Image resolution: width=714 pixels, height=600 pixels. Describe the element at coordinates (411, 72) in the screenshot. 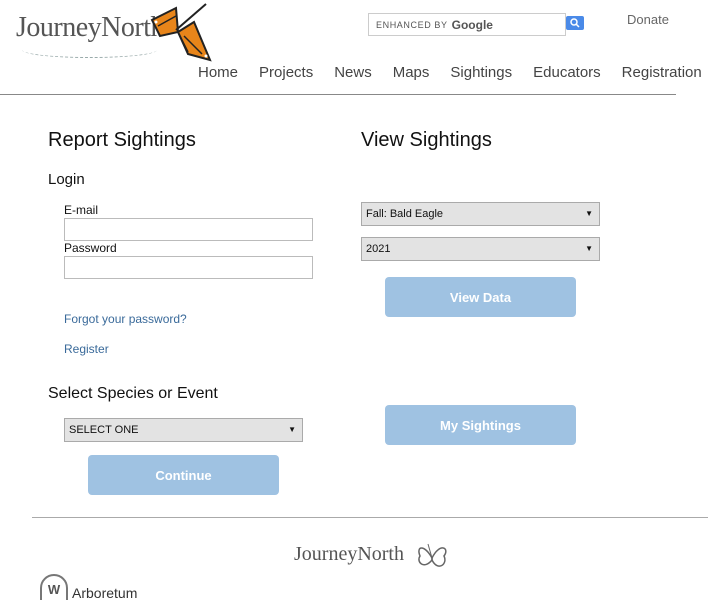

I see `nav-maps: Maps` at that location.